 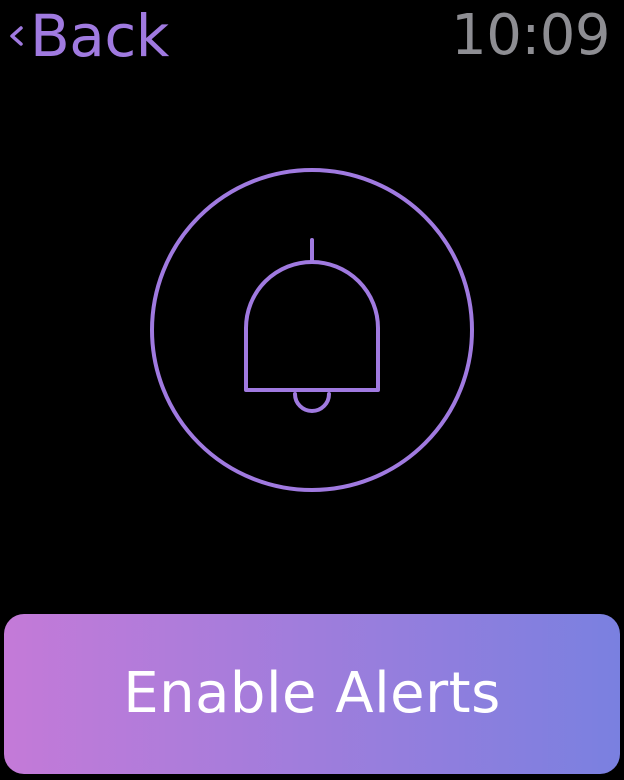 What do you see at coordinates (99, 36) in the screenshot?
I see `back-label: Back` at bounding box center [99, 36].